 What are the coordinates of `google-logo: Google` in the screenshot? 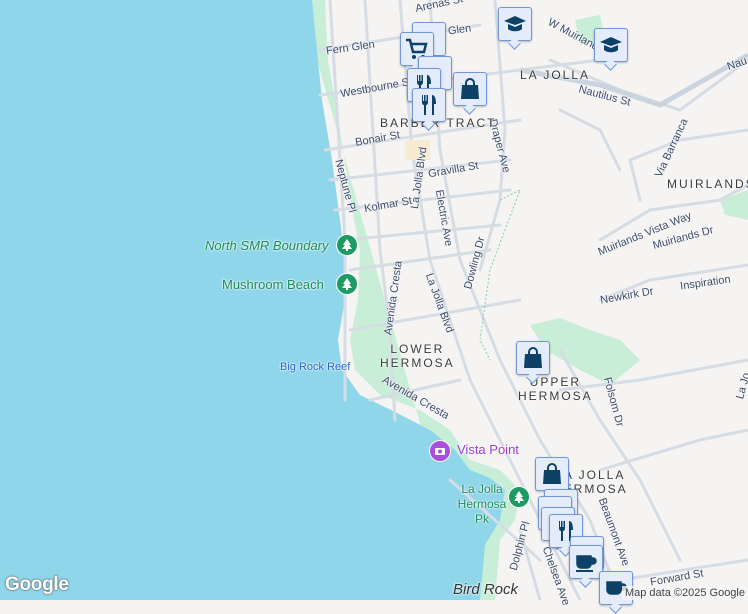 It's located at (37, 585).